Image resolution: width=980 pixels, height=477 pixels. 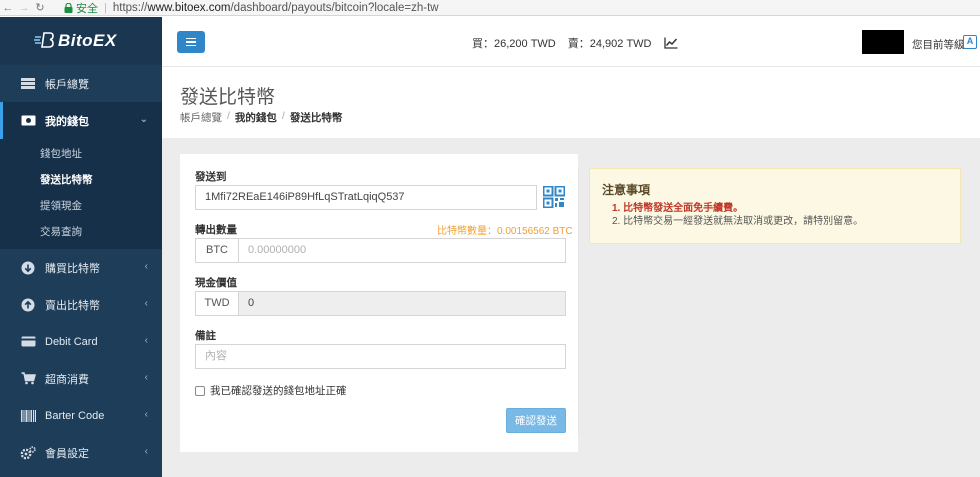 I want to click on sidebar-item-member-settings: 會員設定 ‹, so click(x=81, y=452).